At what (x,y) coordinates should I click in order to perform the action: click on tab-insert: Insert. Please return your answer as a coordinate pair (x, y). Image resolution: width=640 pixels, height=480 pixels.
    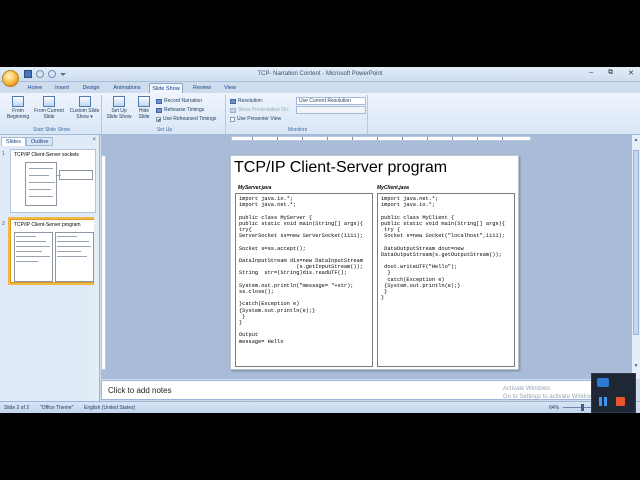
    Looking at the image, I should click on (62, 88).